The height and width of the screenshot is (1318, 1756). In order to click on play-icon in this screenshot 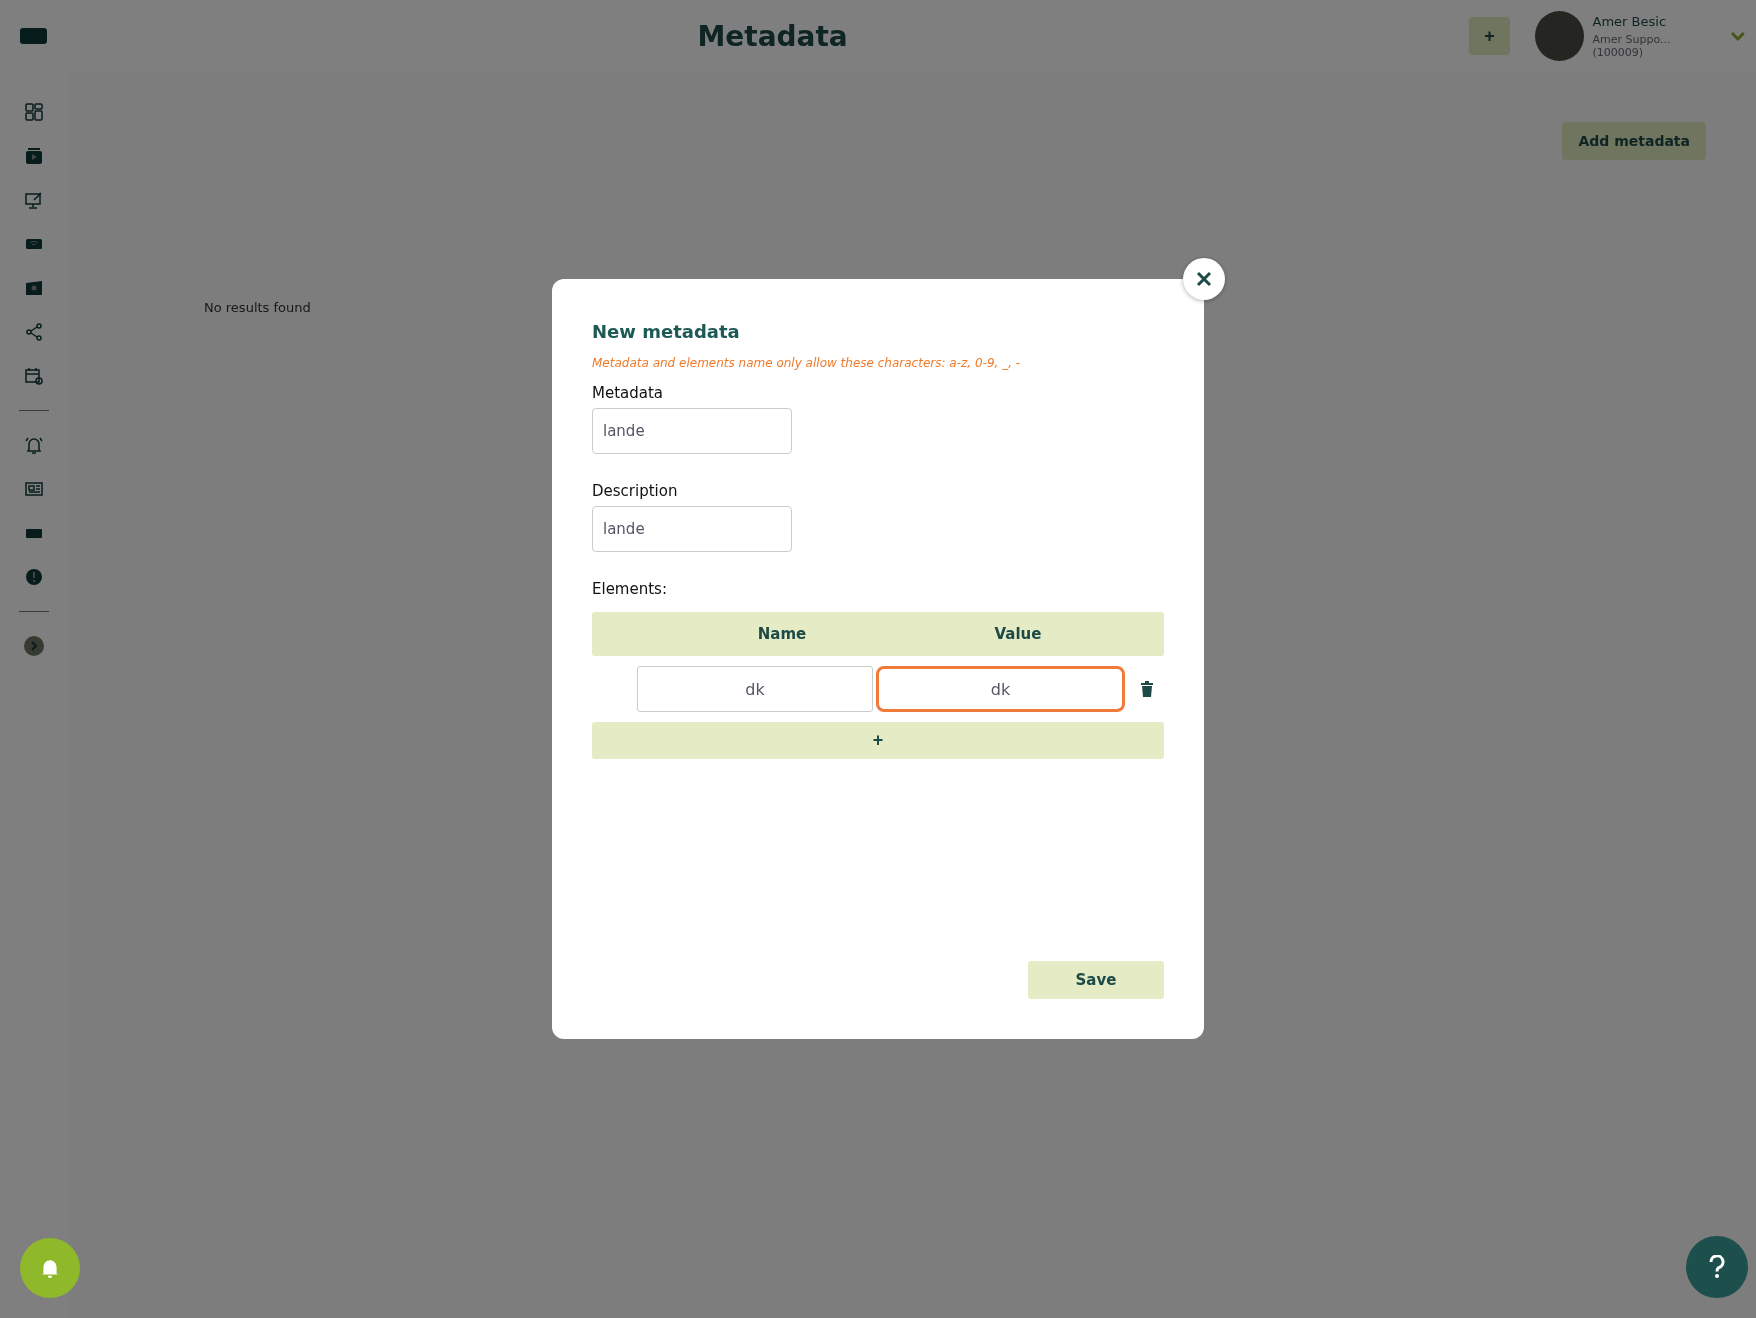, I will do `click(34, 156)`.